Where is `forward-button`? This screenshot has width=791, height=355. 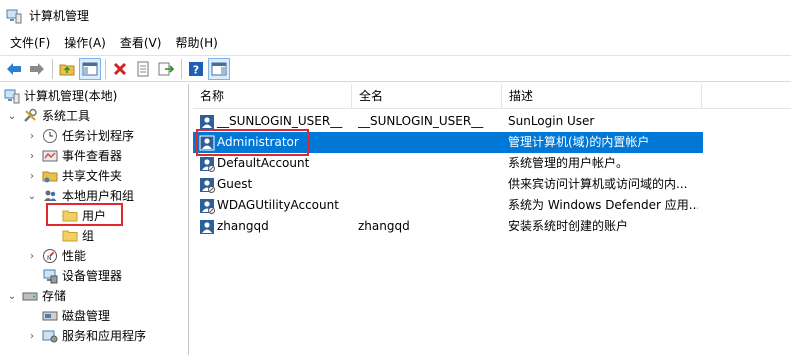 forward-button is located at coordinates (37, 69).